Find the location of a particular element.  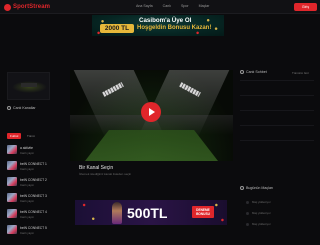

live-chat-header: Canlı Sohbet is located at coordinates (253, 72).